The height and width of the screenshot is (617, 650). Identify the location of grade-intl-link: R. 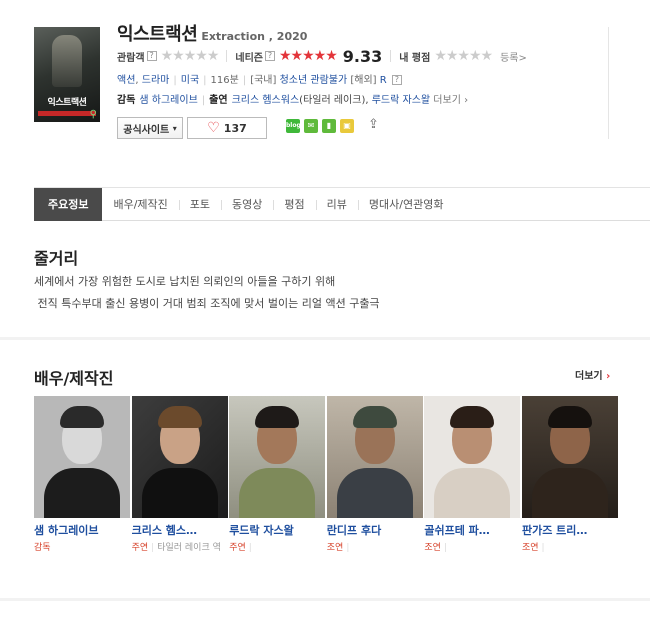
(383, 80).